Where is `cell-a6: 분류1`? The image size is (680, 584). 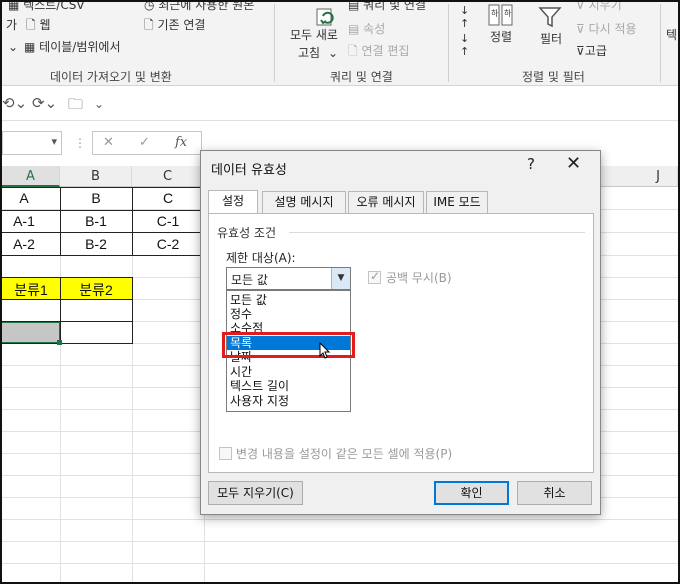
cell-a6: 분류1 is located at coordinates (31, 290).